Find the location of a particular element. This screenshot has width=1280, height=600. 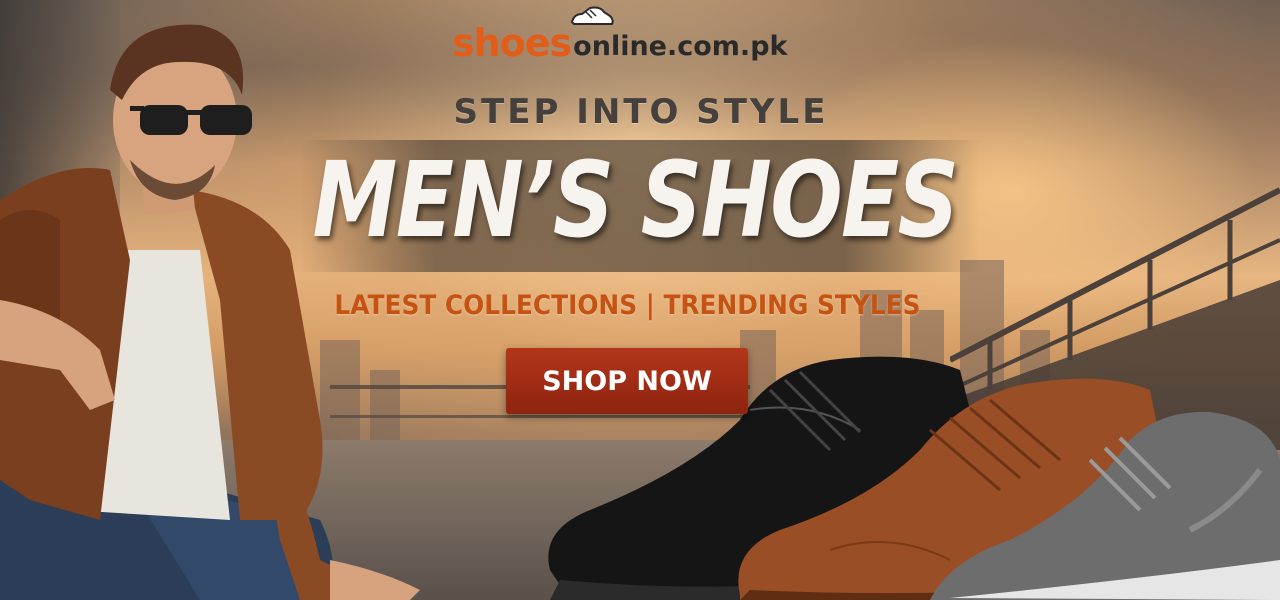

tagline: STEP INTO STYLE is located at coordinates (640, 112).